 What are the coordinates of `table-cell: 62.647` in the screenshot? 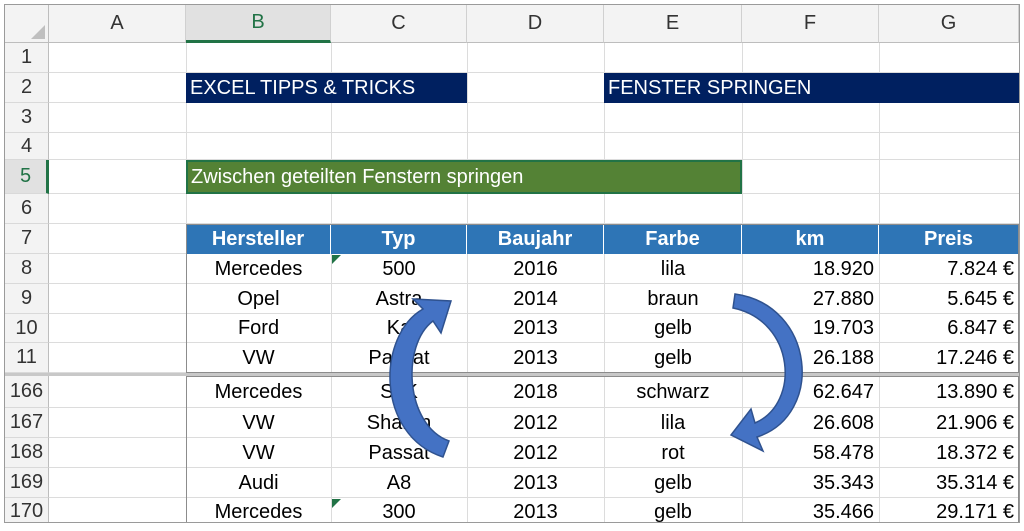 It's located at (810, 392).